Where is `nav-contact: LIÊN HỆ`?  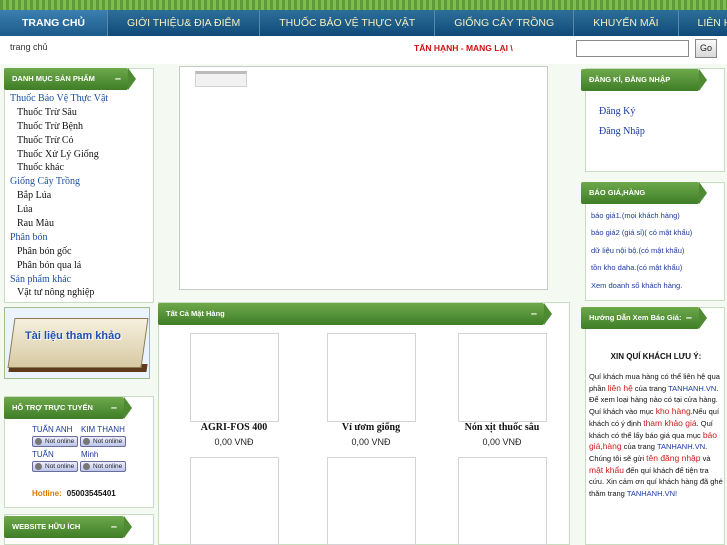
nav-contact: LIÊN HỆ is located at coordinates (703, 23).